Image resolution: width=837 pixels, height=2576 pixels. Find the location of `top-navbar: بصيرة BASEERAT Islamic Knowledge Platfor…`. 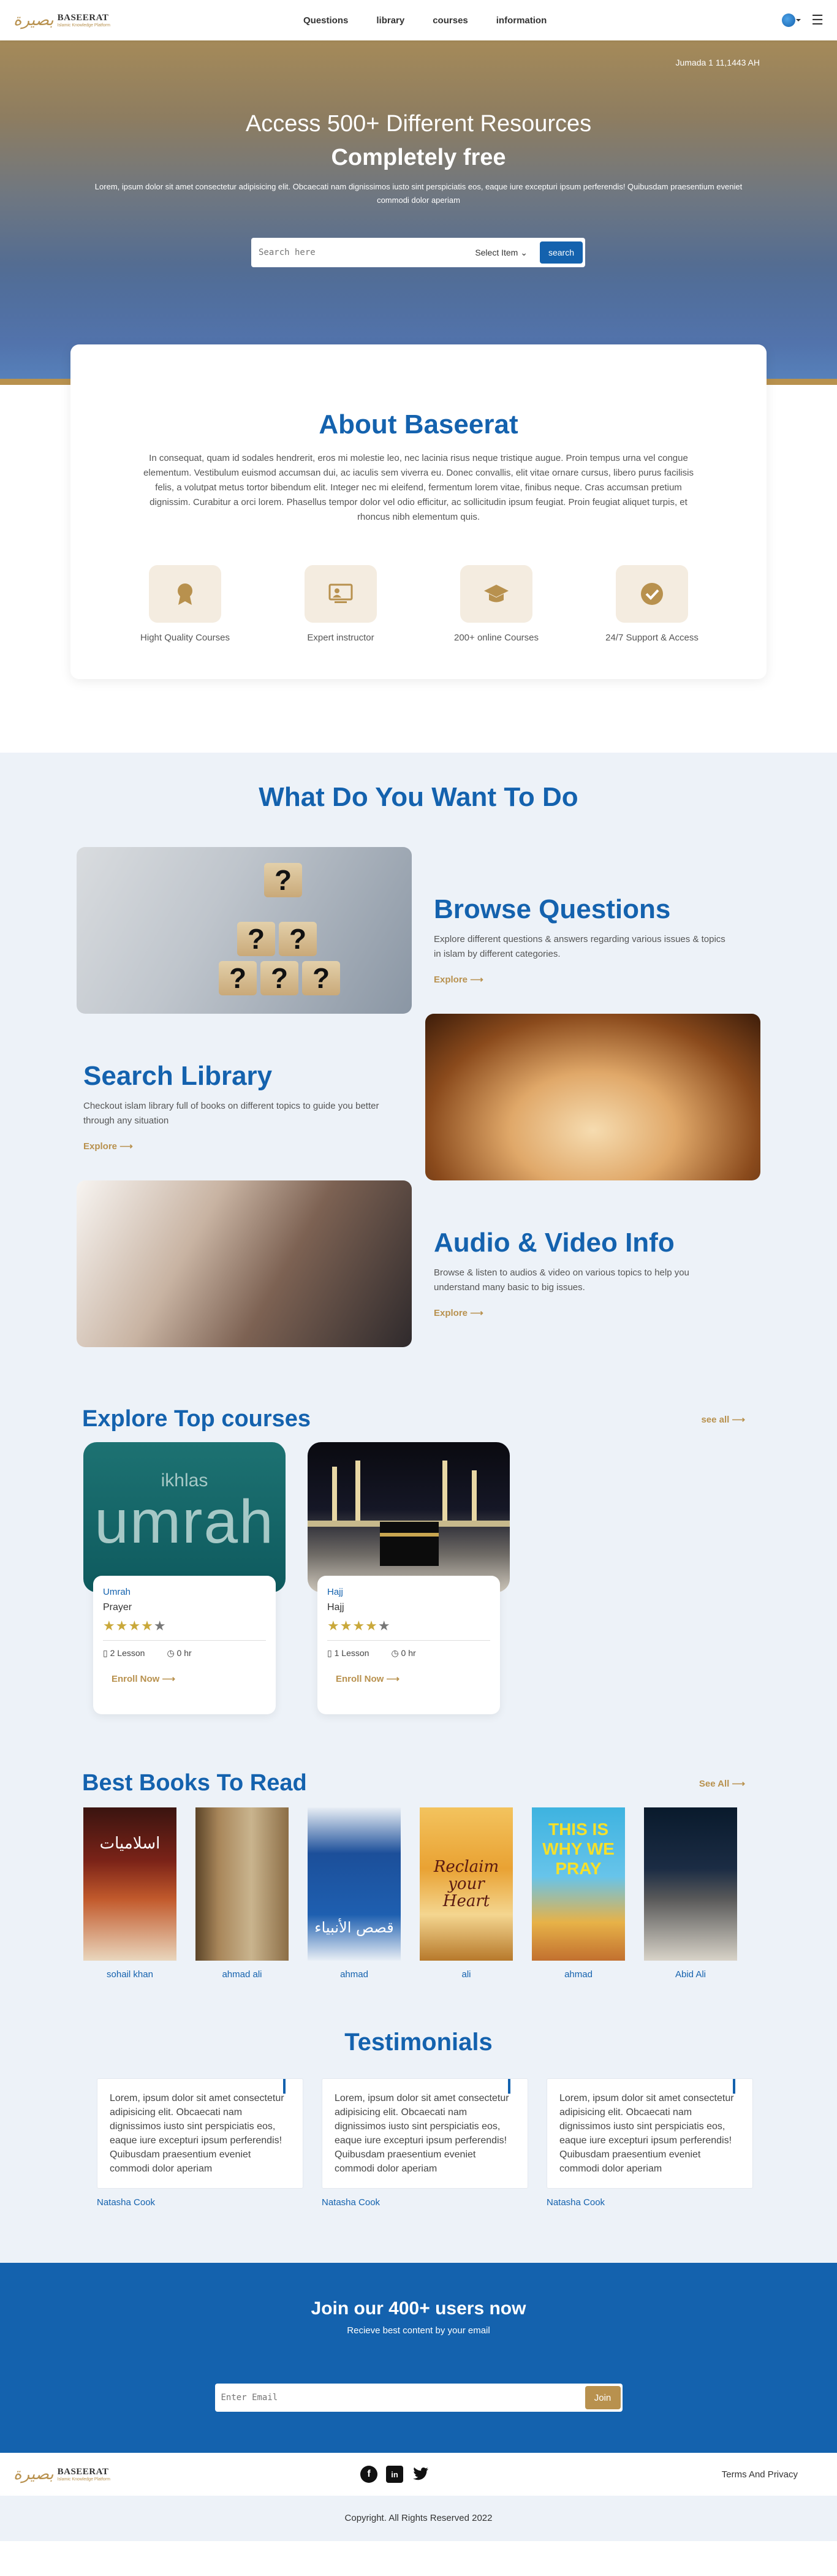

top-navbar: بصيرة BASEERAT Islamic Knowledge Platfor… is located at coordinates (418, 20).